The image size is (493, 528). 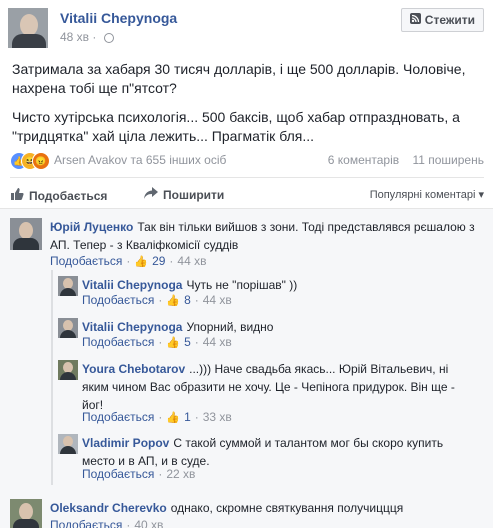 What do you see at coordinates (17, 195) in the screenshot?
I see `thumbs-up-icon` at bounding box center [17, 195].